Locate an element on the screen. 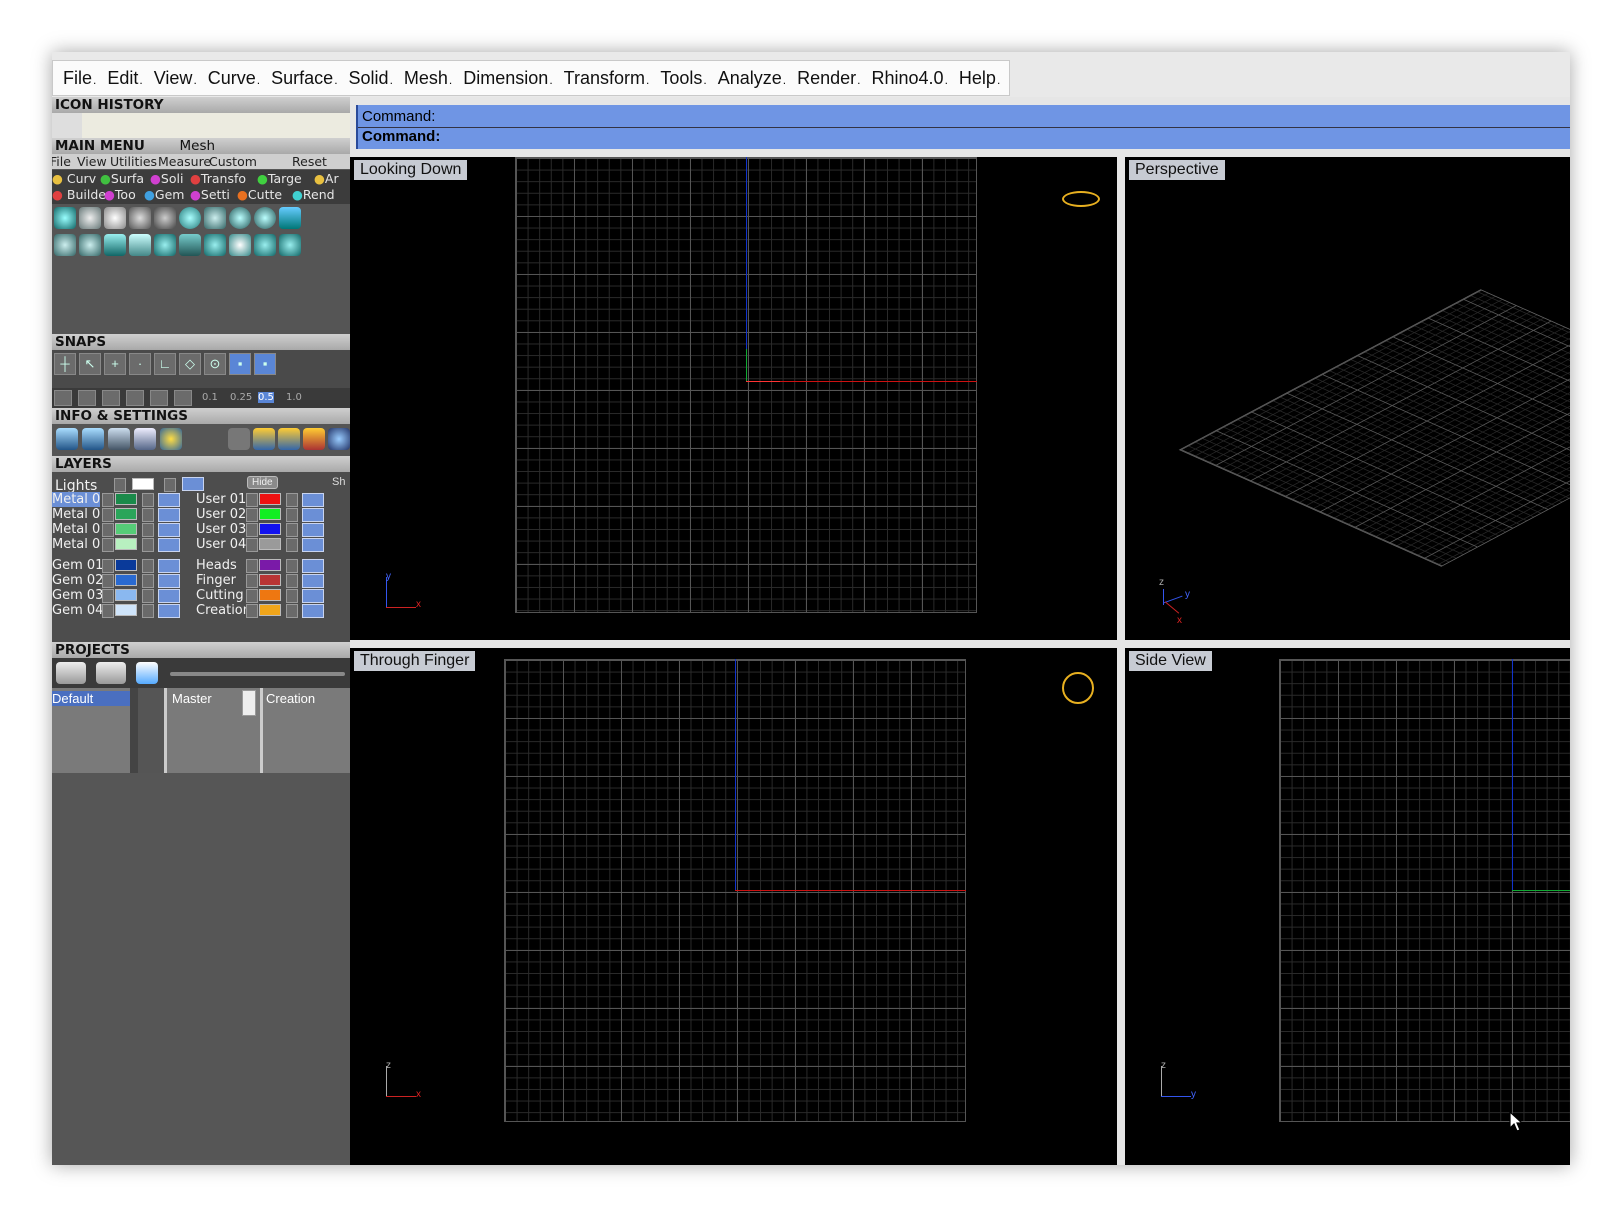 The image size is (1622, 1217). lights-swatch is located at coordinates (143, 484).